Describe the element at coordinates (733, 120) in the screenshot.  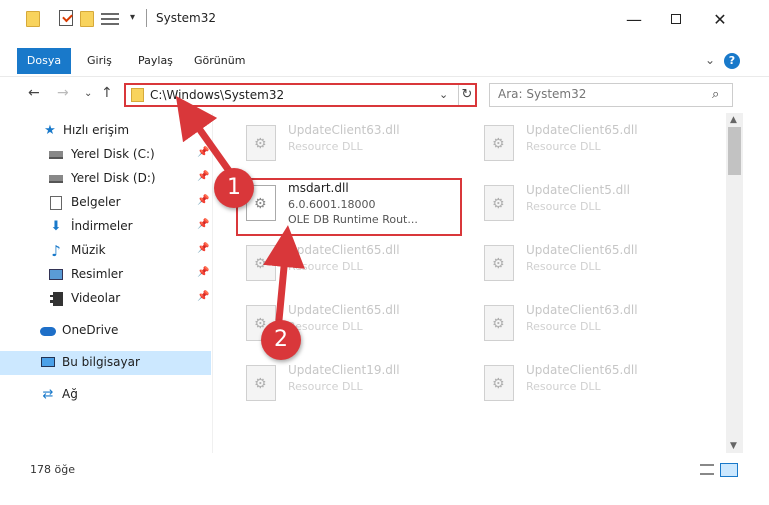
I see `scroll-up-icon: ▲` at that location.